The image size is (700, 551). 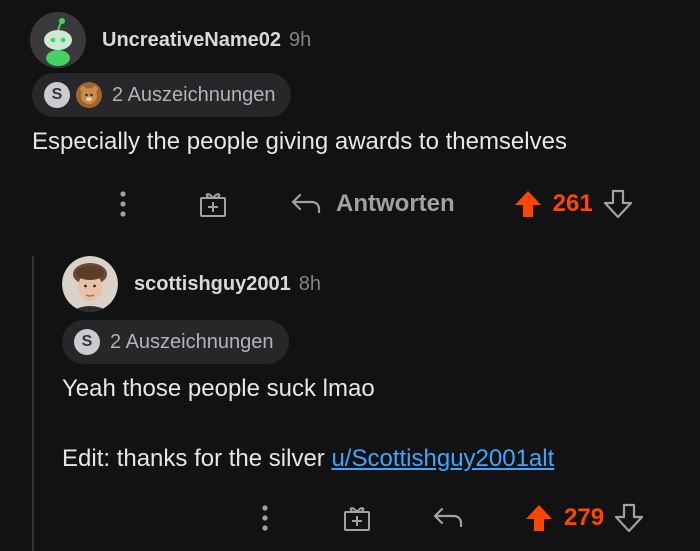 I want to click on user-link: u/Scottishguy2001alt, so click(x=442, y=458).